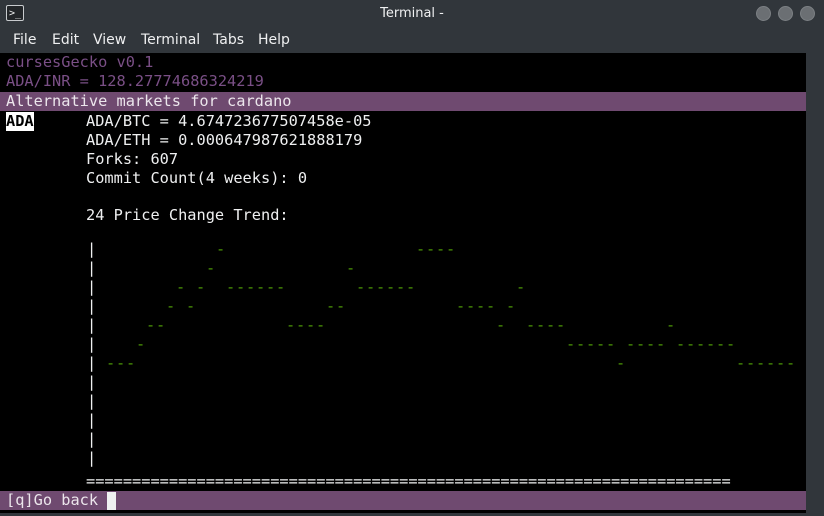 This screenshot has width=824, height=516. Describe the element at coordinates (109, 40) in the screenshot. I see `menu-view: View` at that location.